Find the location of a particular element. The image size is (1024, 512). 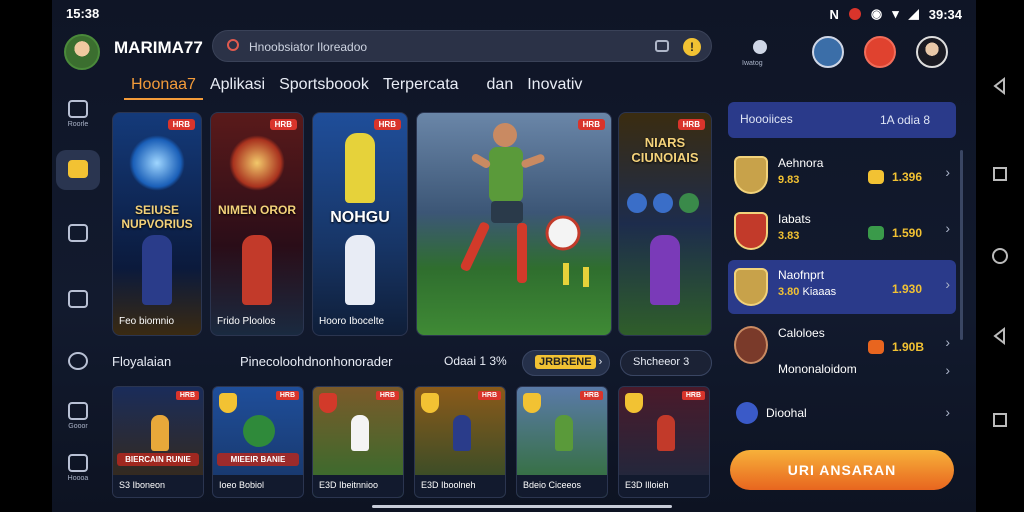

card-caption: Hooro Ibocelte is located at coordinates (352, 321).